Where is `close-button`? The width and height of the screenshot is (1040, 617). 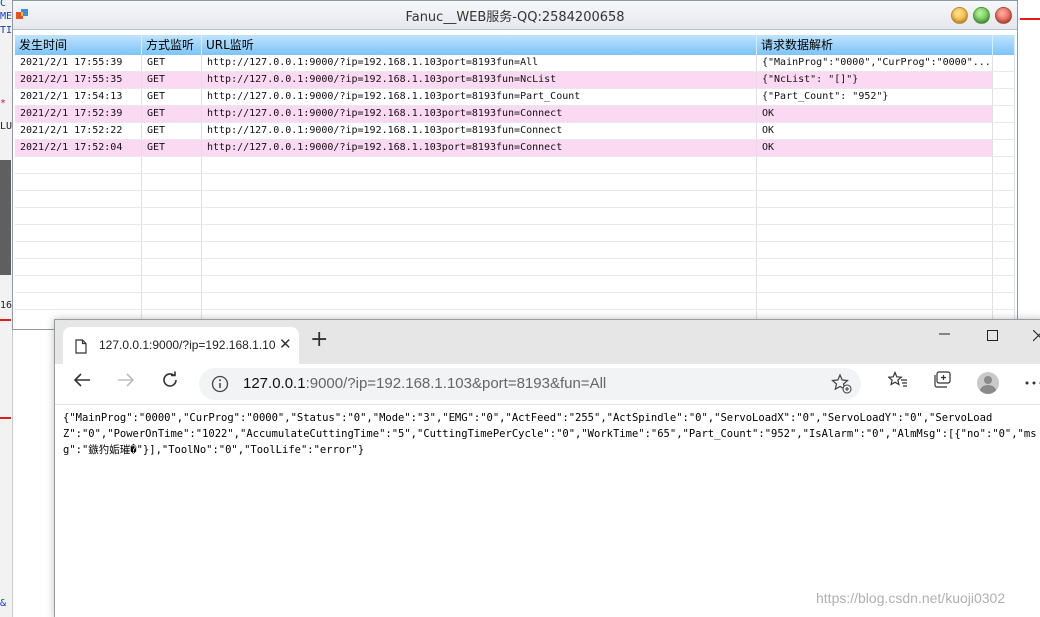 close-button is located at coordinates (1003, 15).